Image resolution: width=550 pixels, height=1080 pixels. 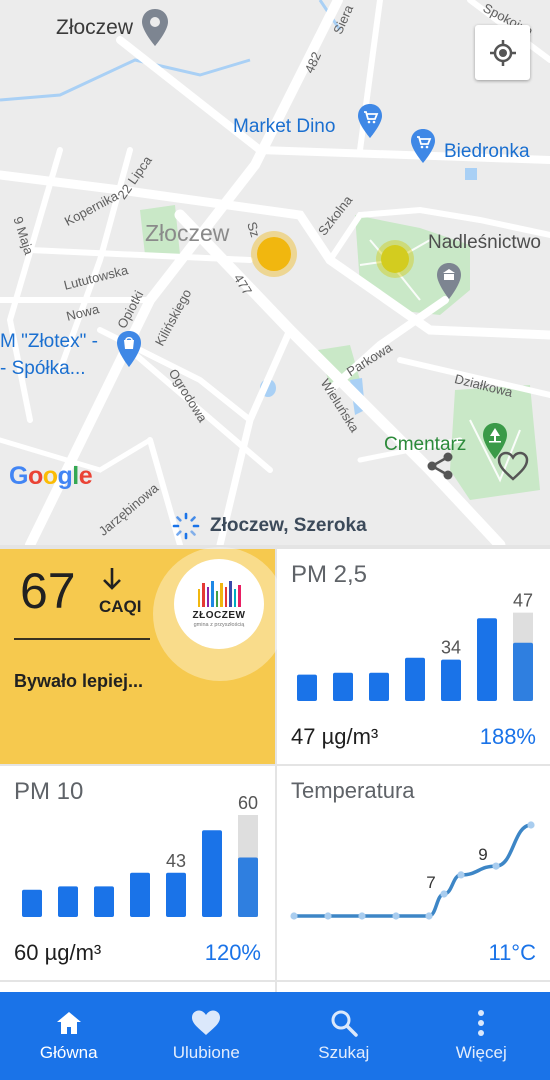 What do you see at coordinates (207, 1036) in the screenshot?
I see `nav-favorites: Ulubione` at bounding box center [207, 1036].